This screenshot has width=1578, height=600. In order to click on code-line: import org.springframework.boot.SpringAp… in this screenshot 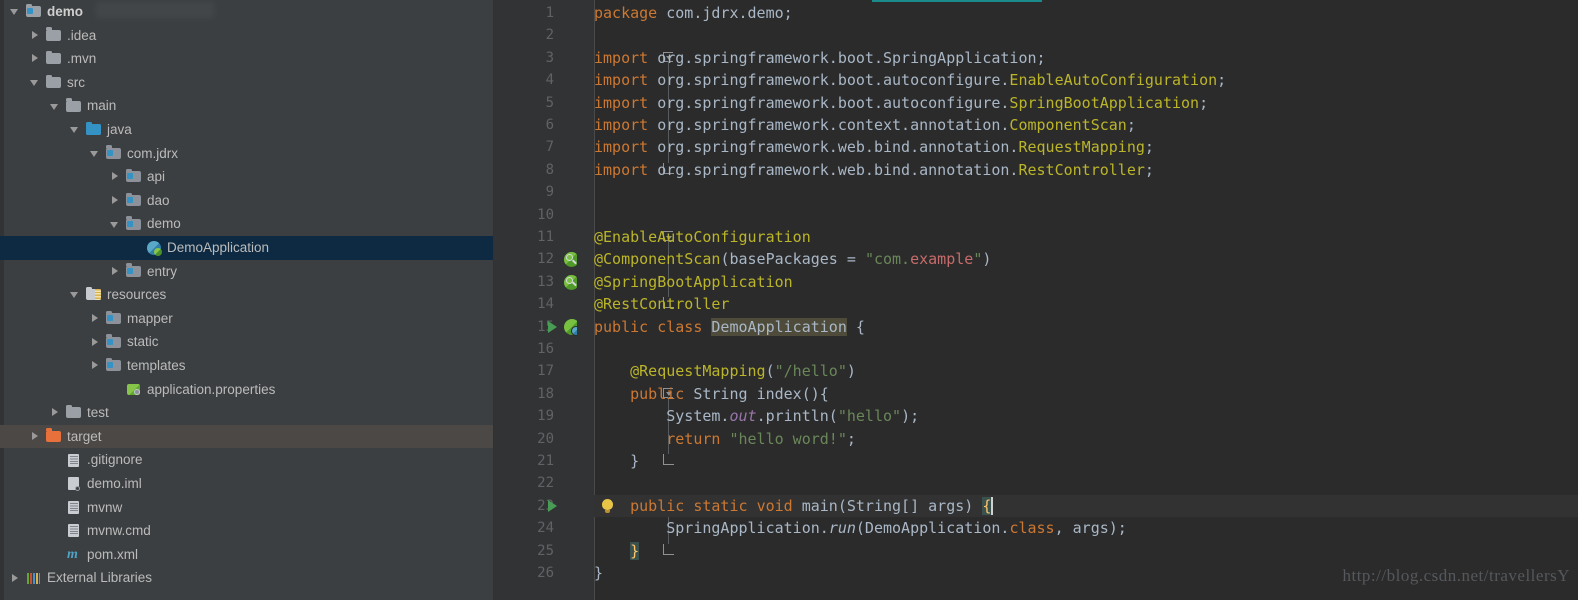, I will do `click(820, 58)`.